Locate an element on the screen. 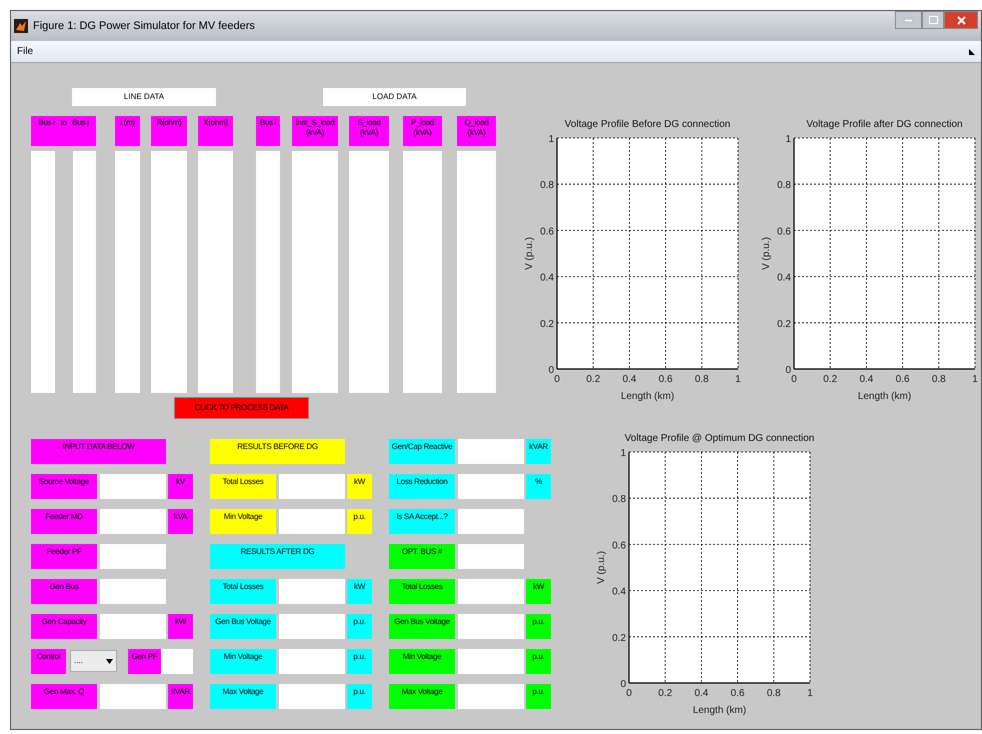 Image resolution: width=982 pixels, height=734 pixels. minimize-icon is located at coordinates (908, 20).